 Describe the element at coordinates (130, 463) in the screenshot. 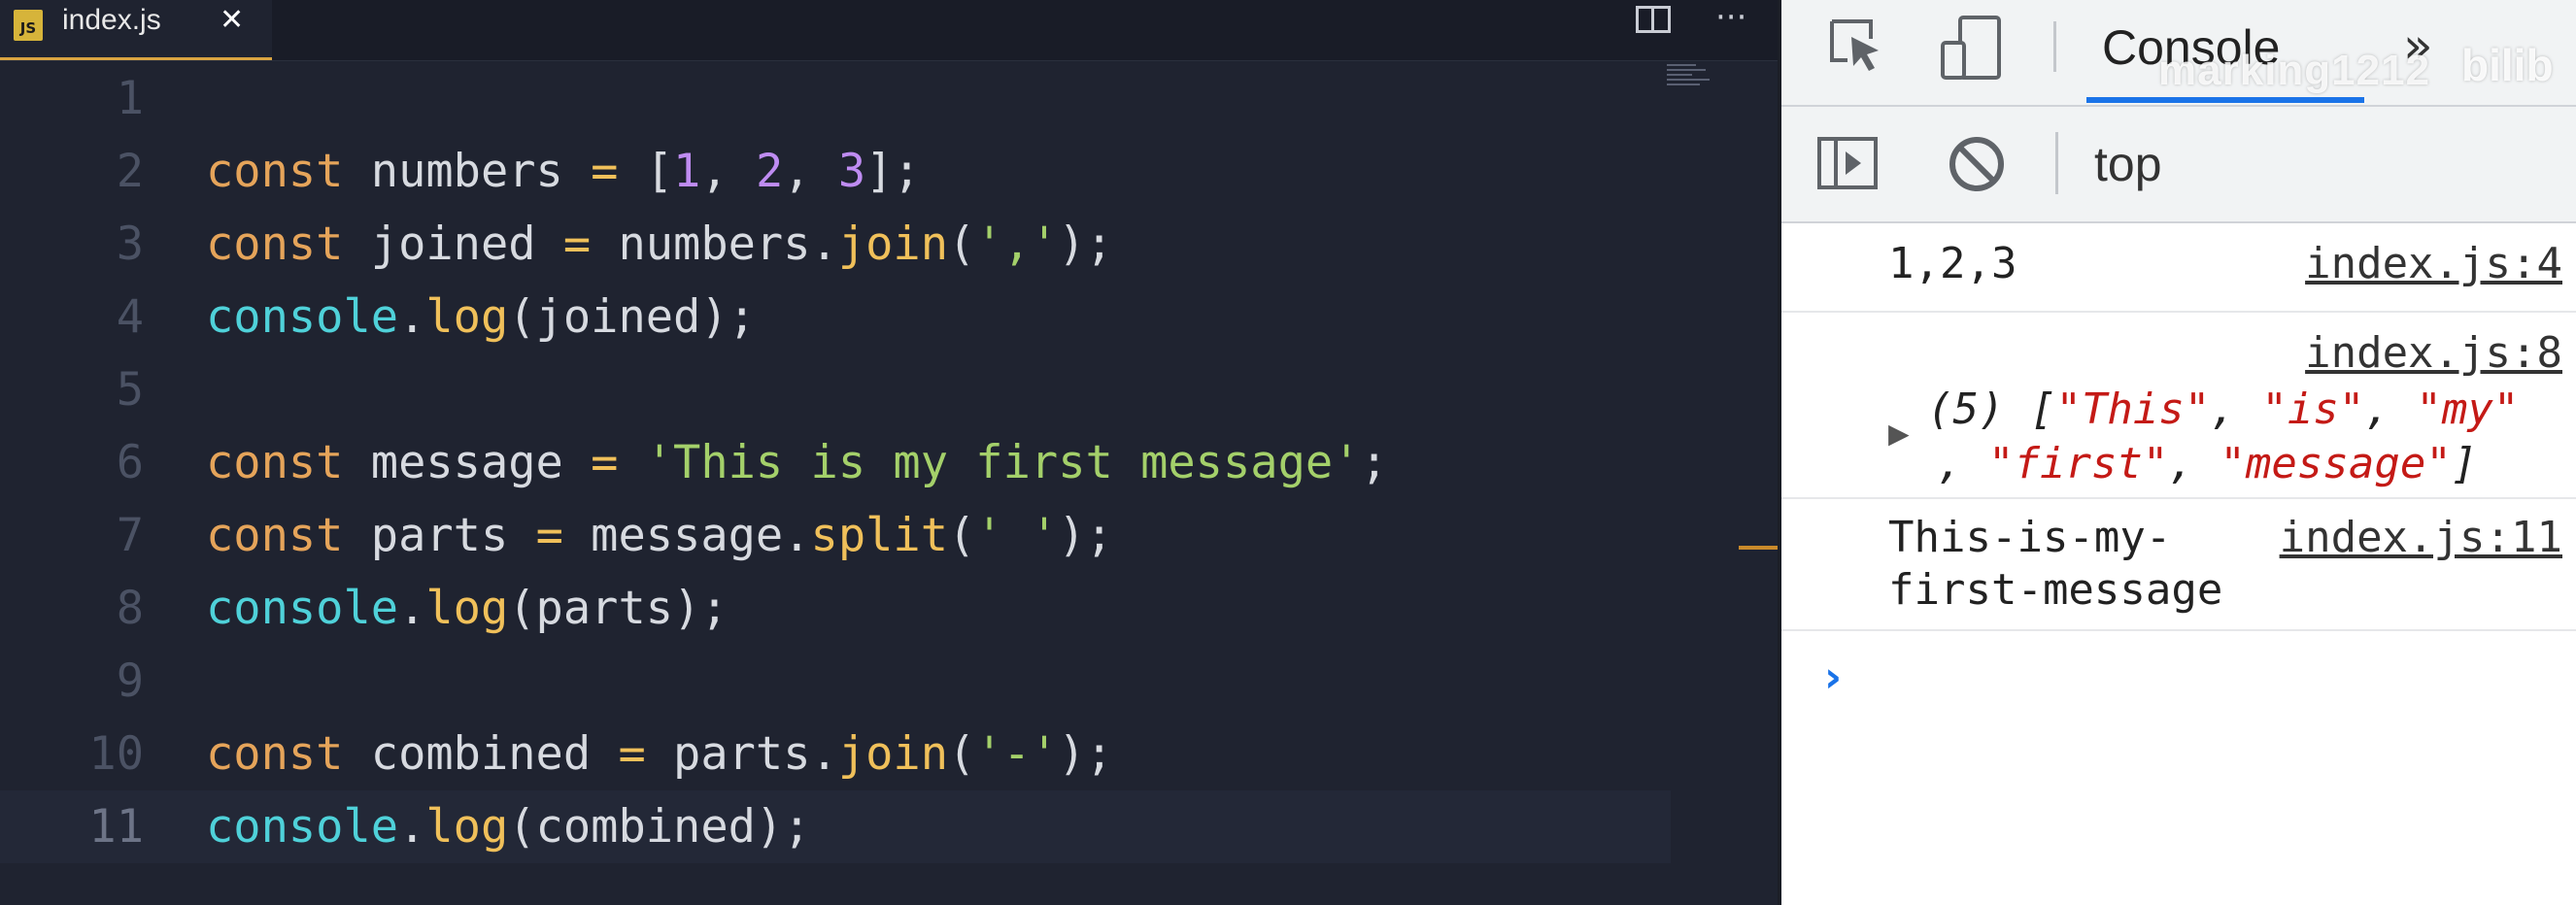

I see `line-number: 6` at that location.